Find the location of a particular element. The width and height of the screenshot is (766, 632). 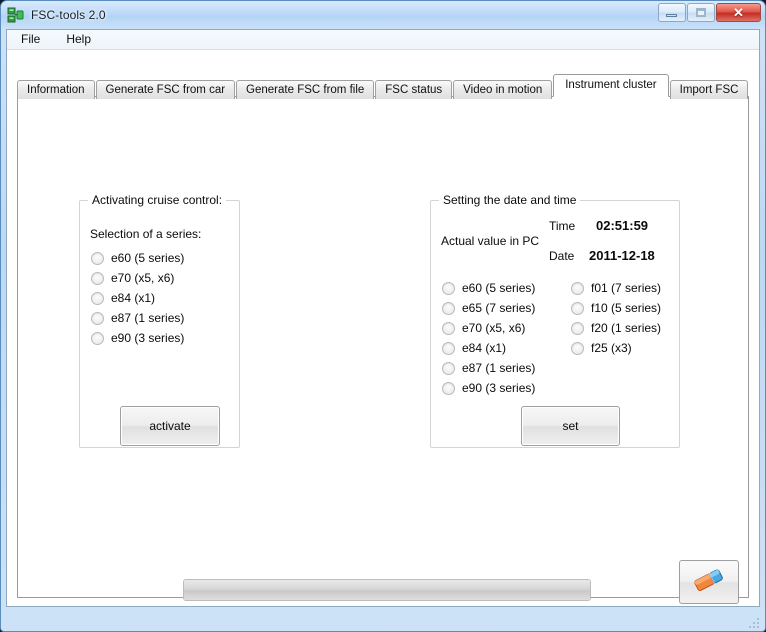

minimize-button is located at coordinates (672, 12).